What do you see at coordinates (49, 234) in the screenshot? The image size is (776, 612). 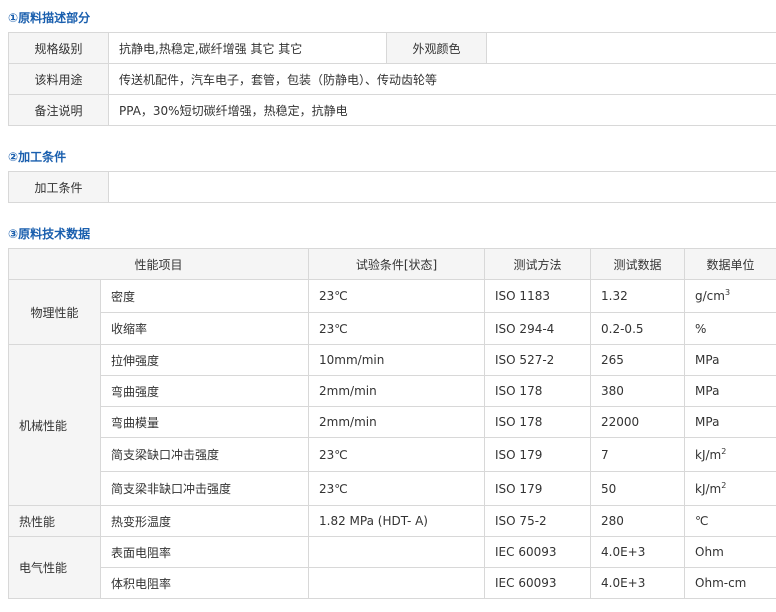 I see `section-title-technical-data: ③原料技术数据` at bounding box center [49, 234].